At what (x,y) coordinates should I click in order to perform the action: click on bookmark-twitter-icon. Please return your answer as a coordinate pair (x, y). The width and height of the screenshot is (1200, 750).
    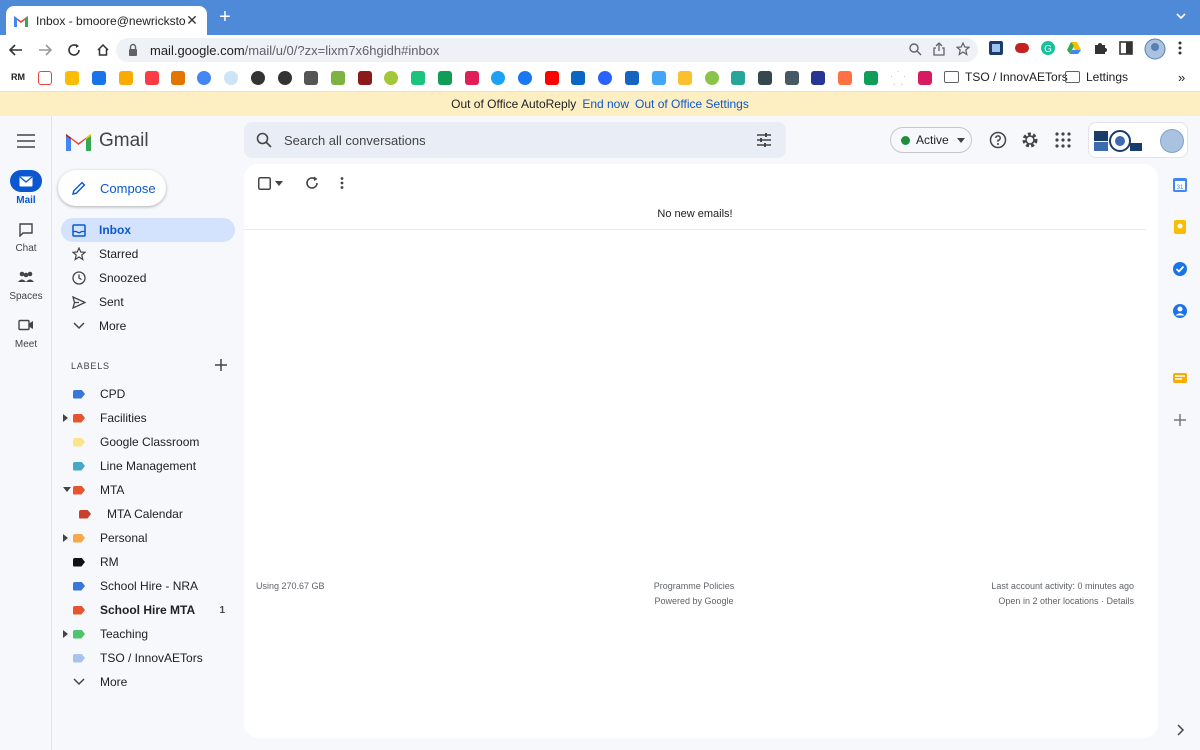
    Looking at the image, I should click on (498, 78).